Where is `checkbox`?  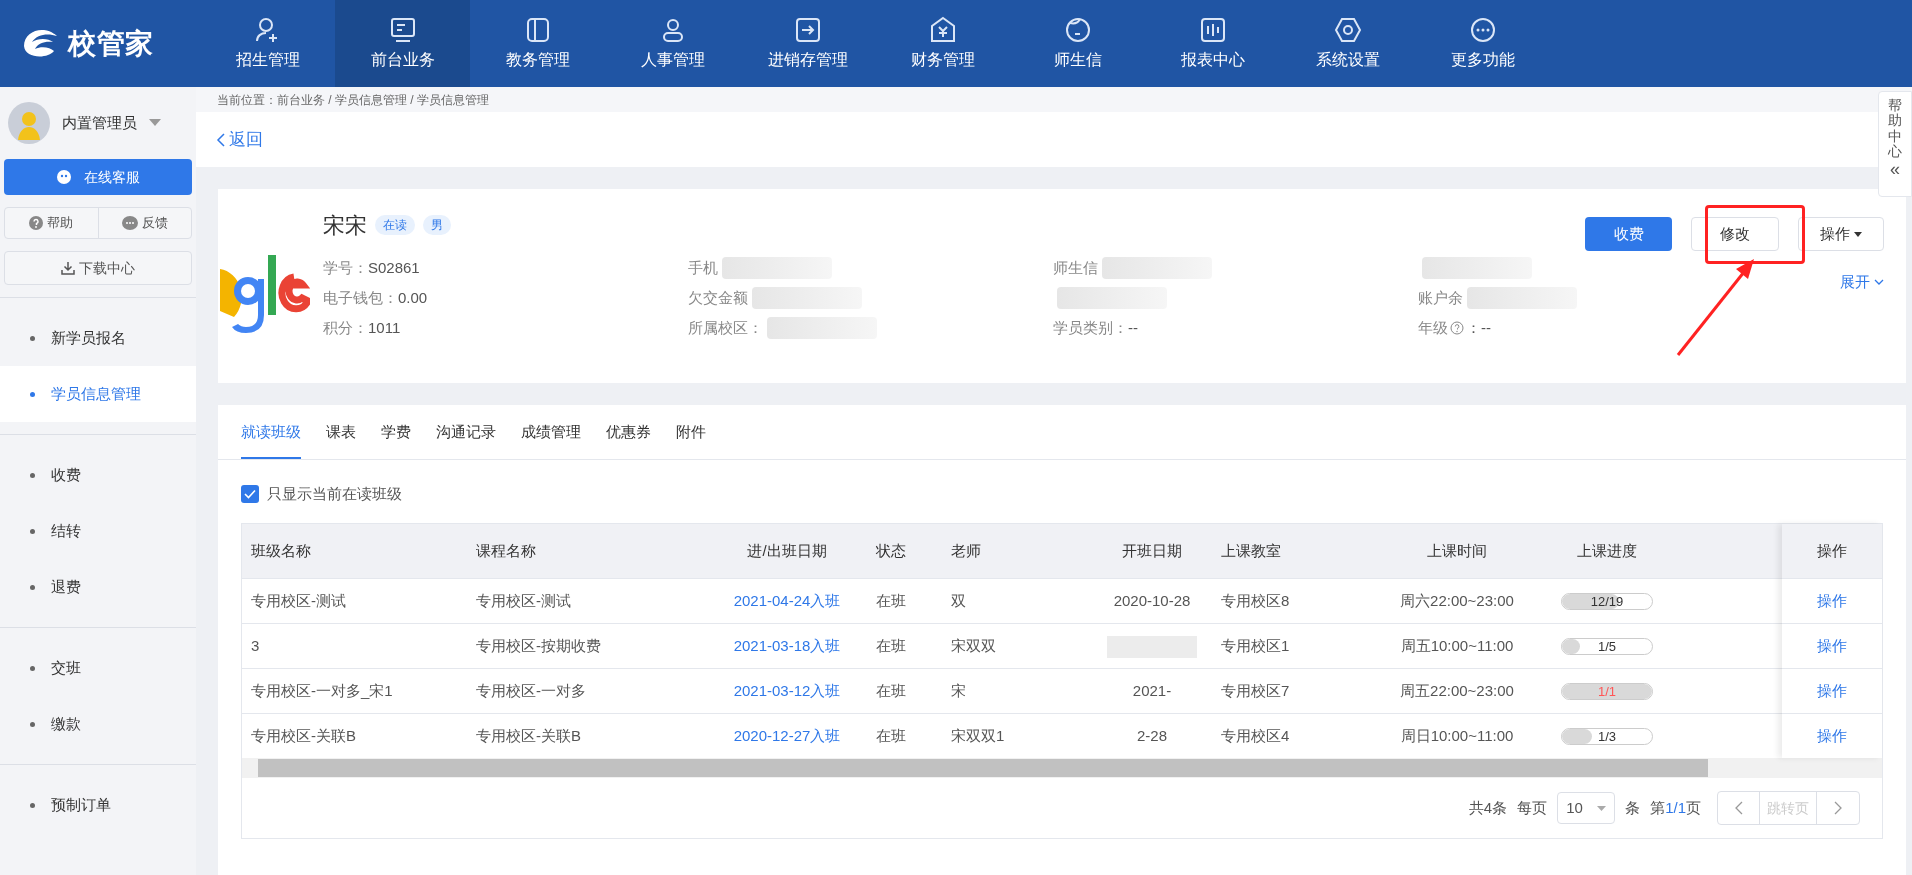 checkbox is located at coordinates (250, 494).